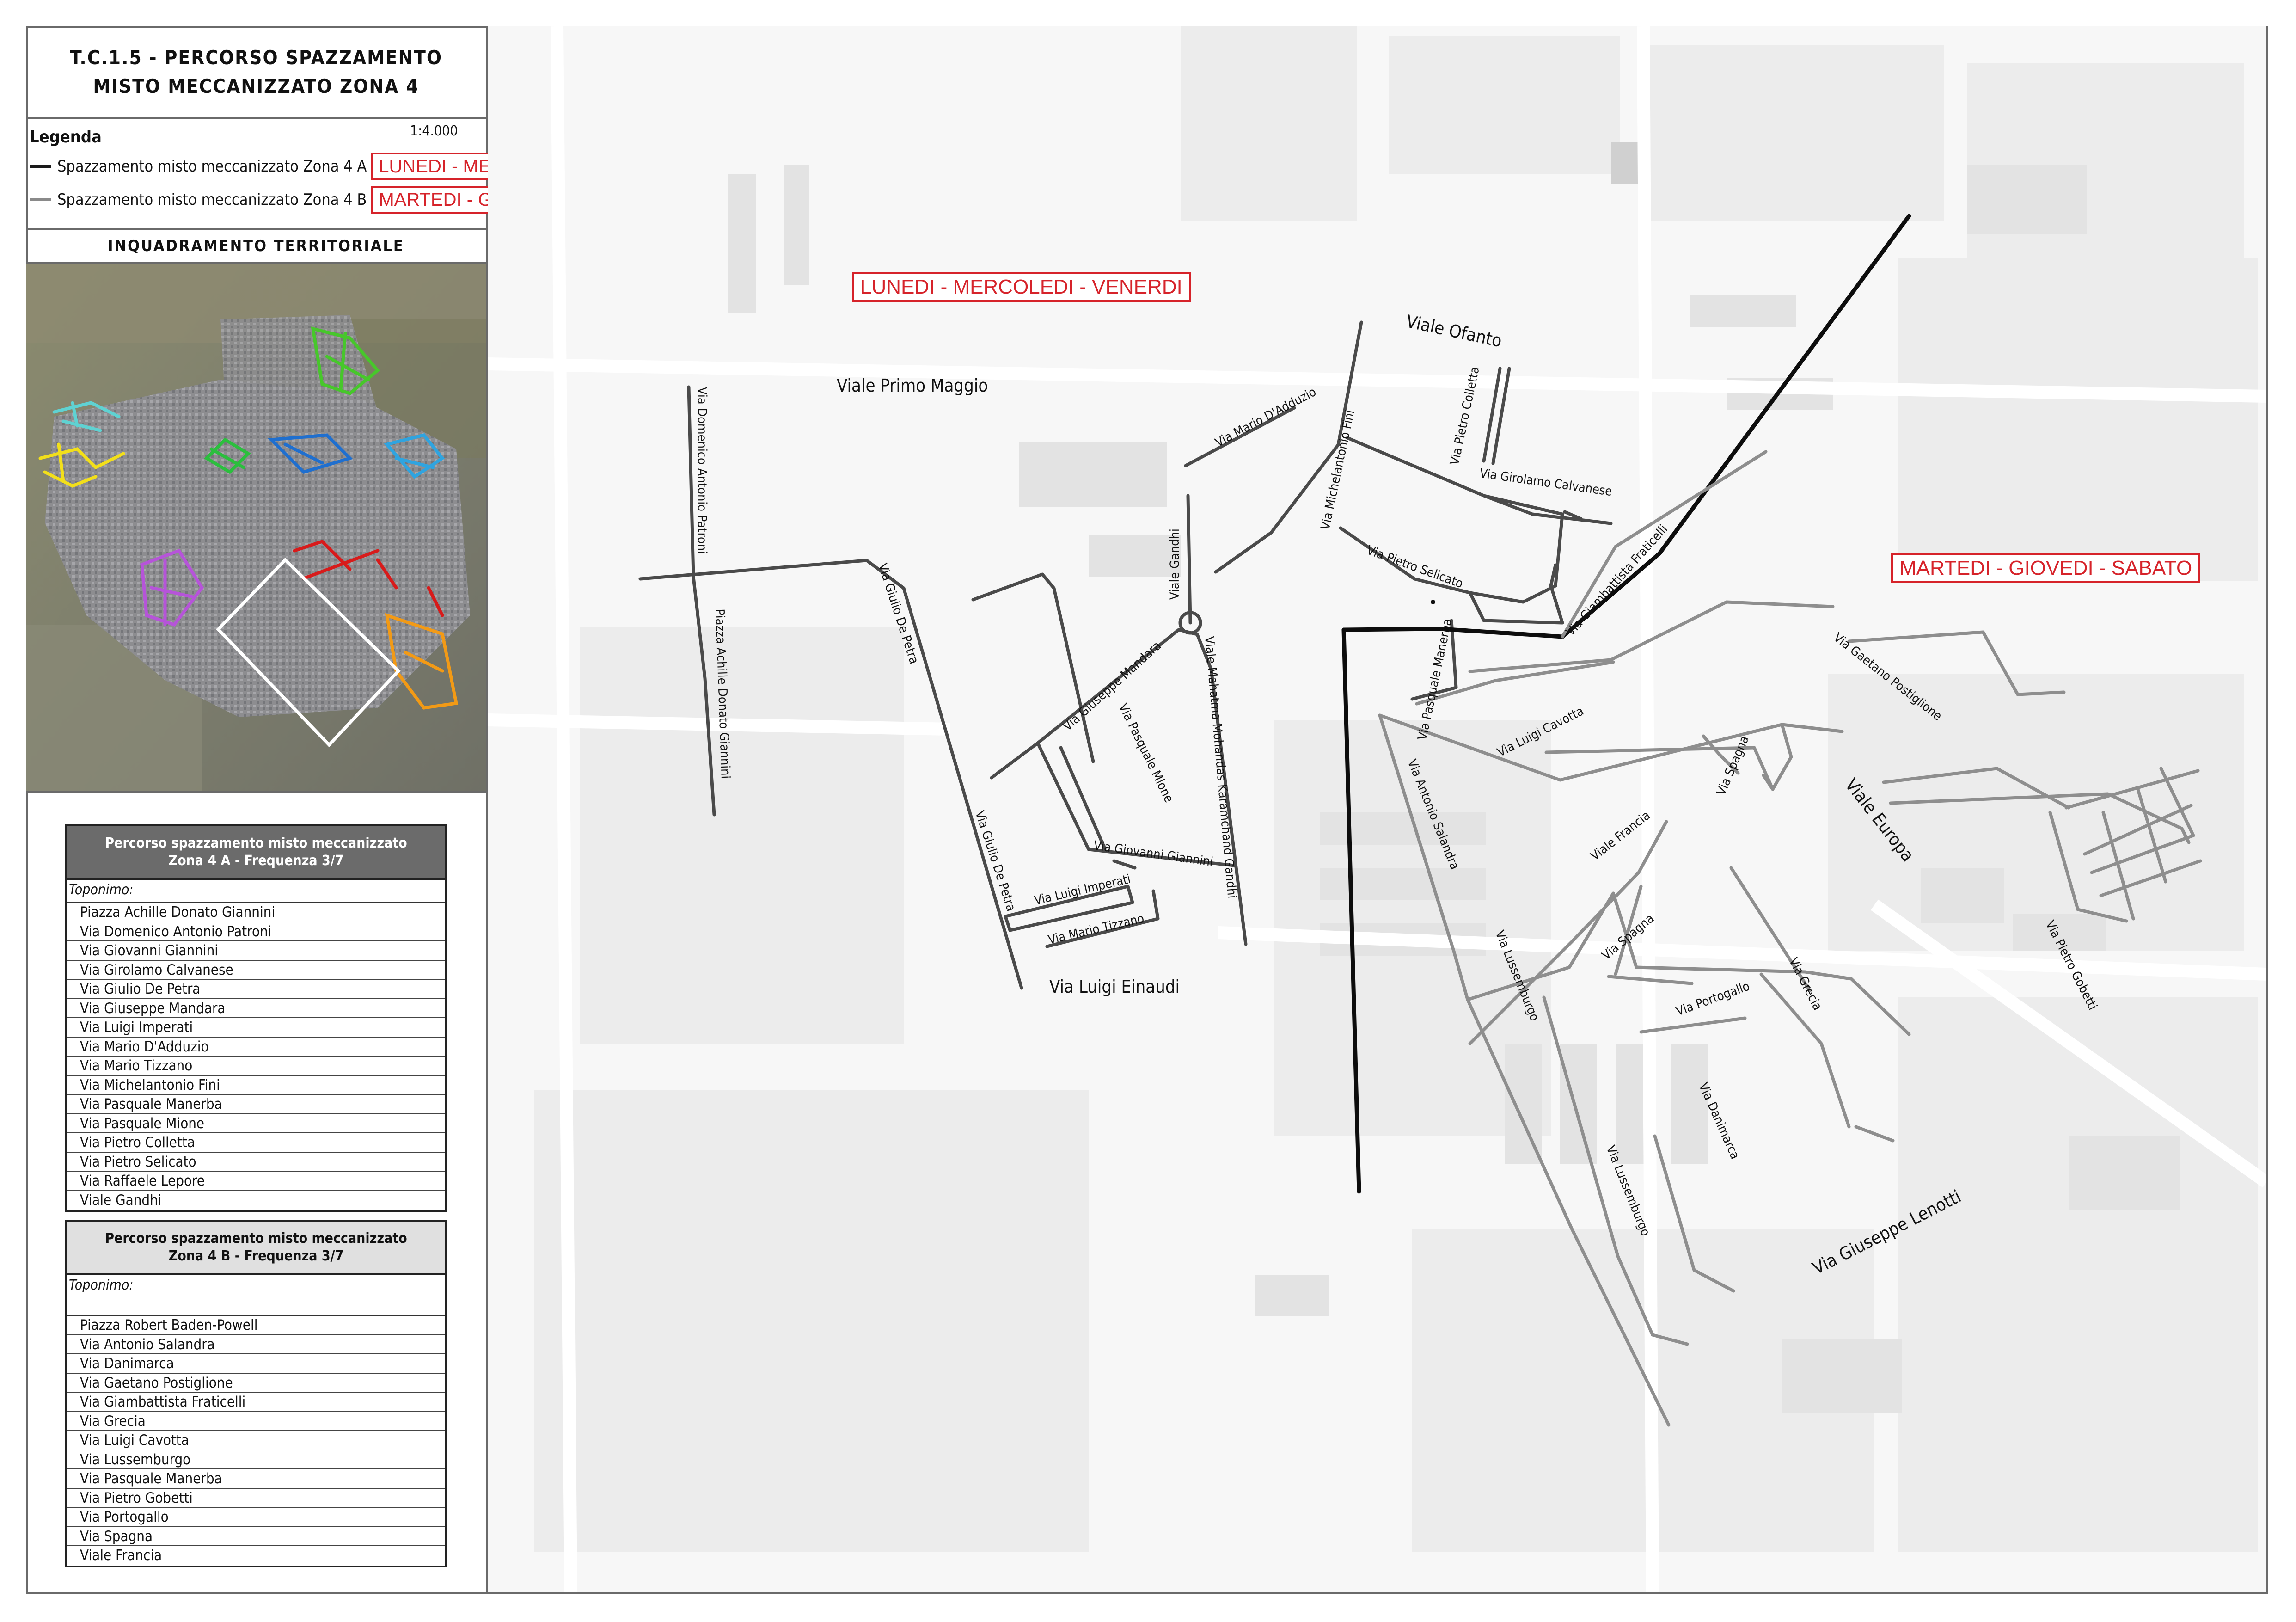 The height and width of the screenshot is (1622, 2296). I want to click on list-item: Via Luigi Imperati, so click(256, 1028).